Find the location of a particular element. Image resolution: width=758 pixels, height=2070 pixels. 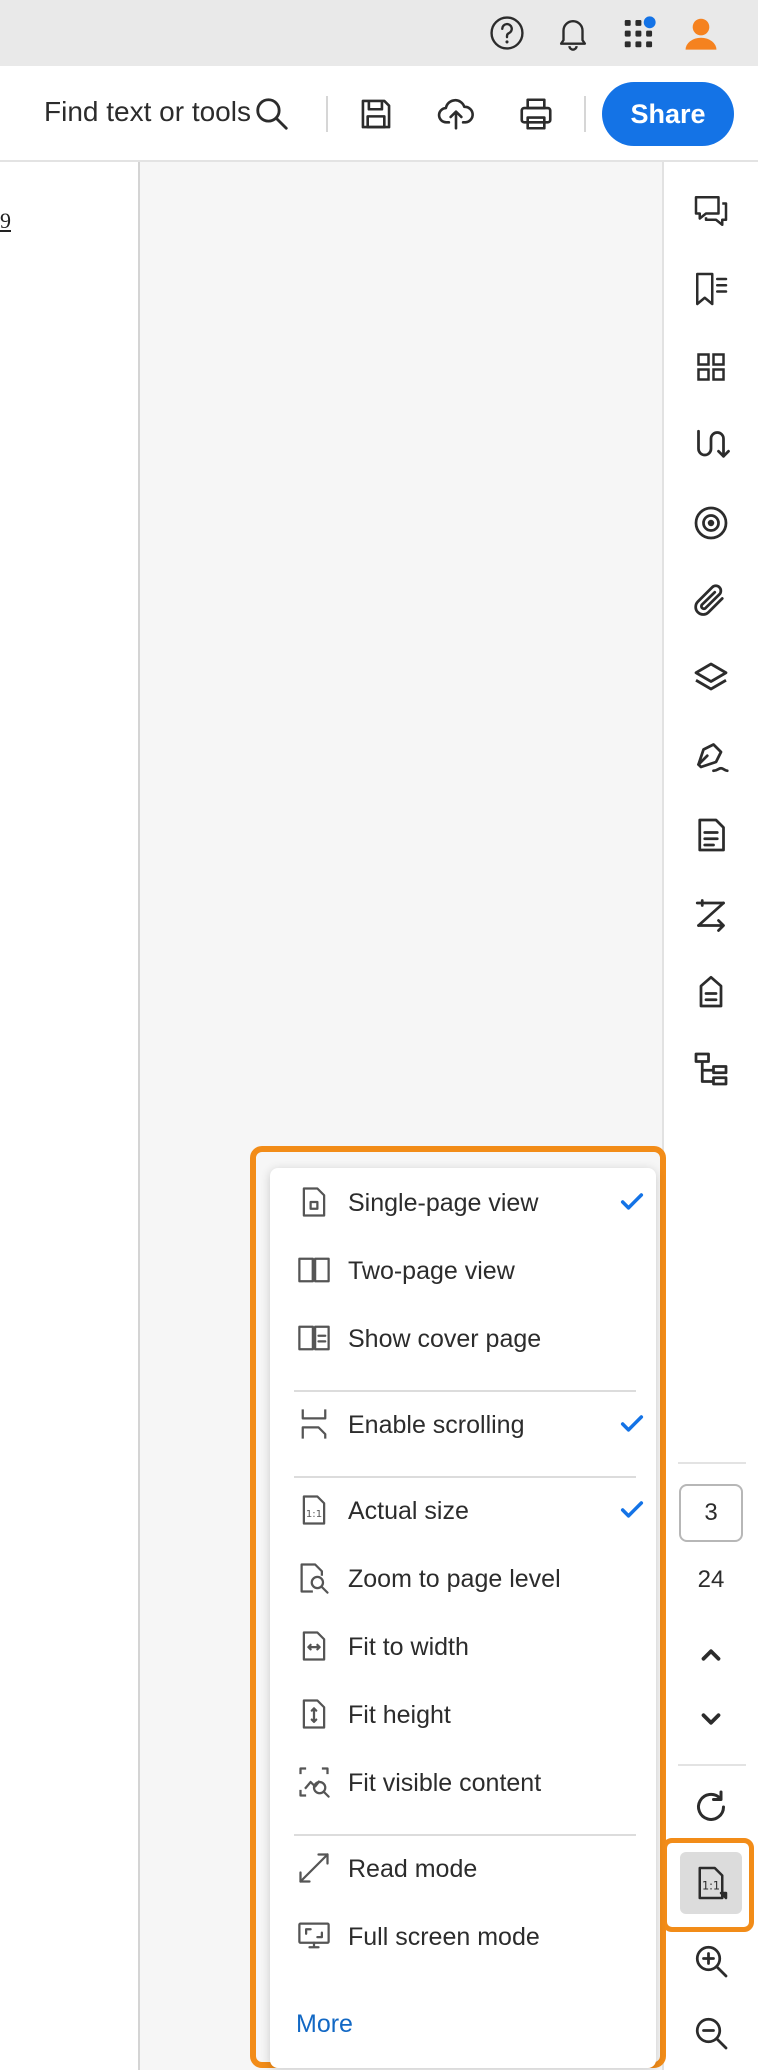

menu-item-fit-to-width: Fit to width is located at coordinates (463, 1647).